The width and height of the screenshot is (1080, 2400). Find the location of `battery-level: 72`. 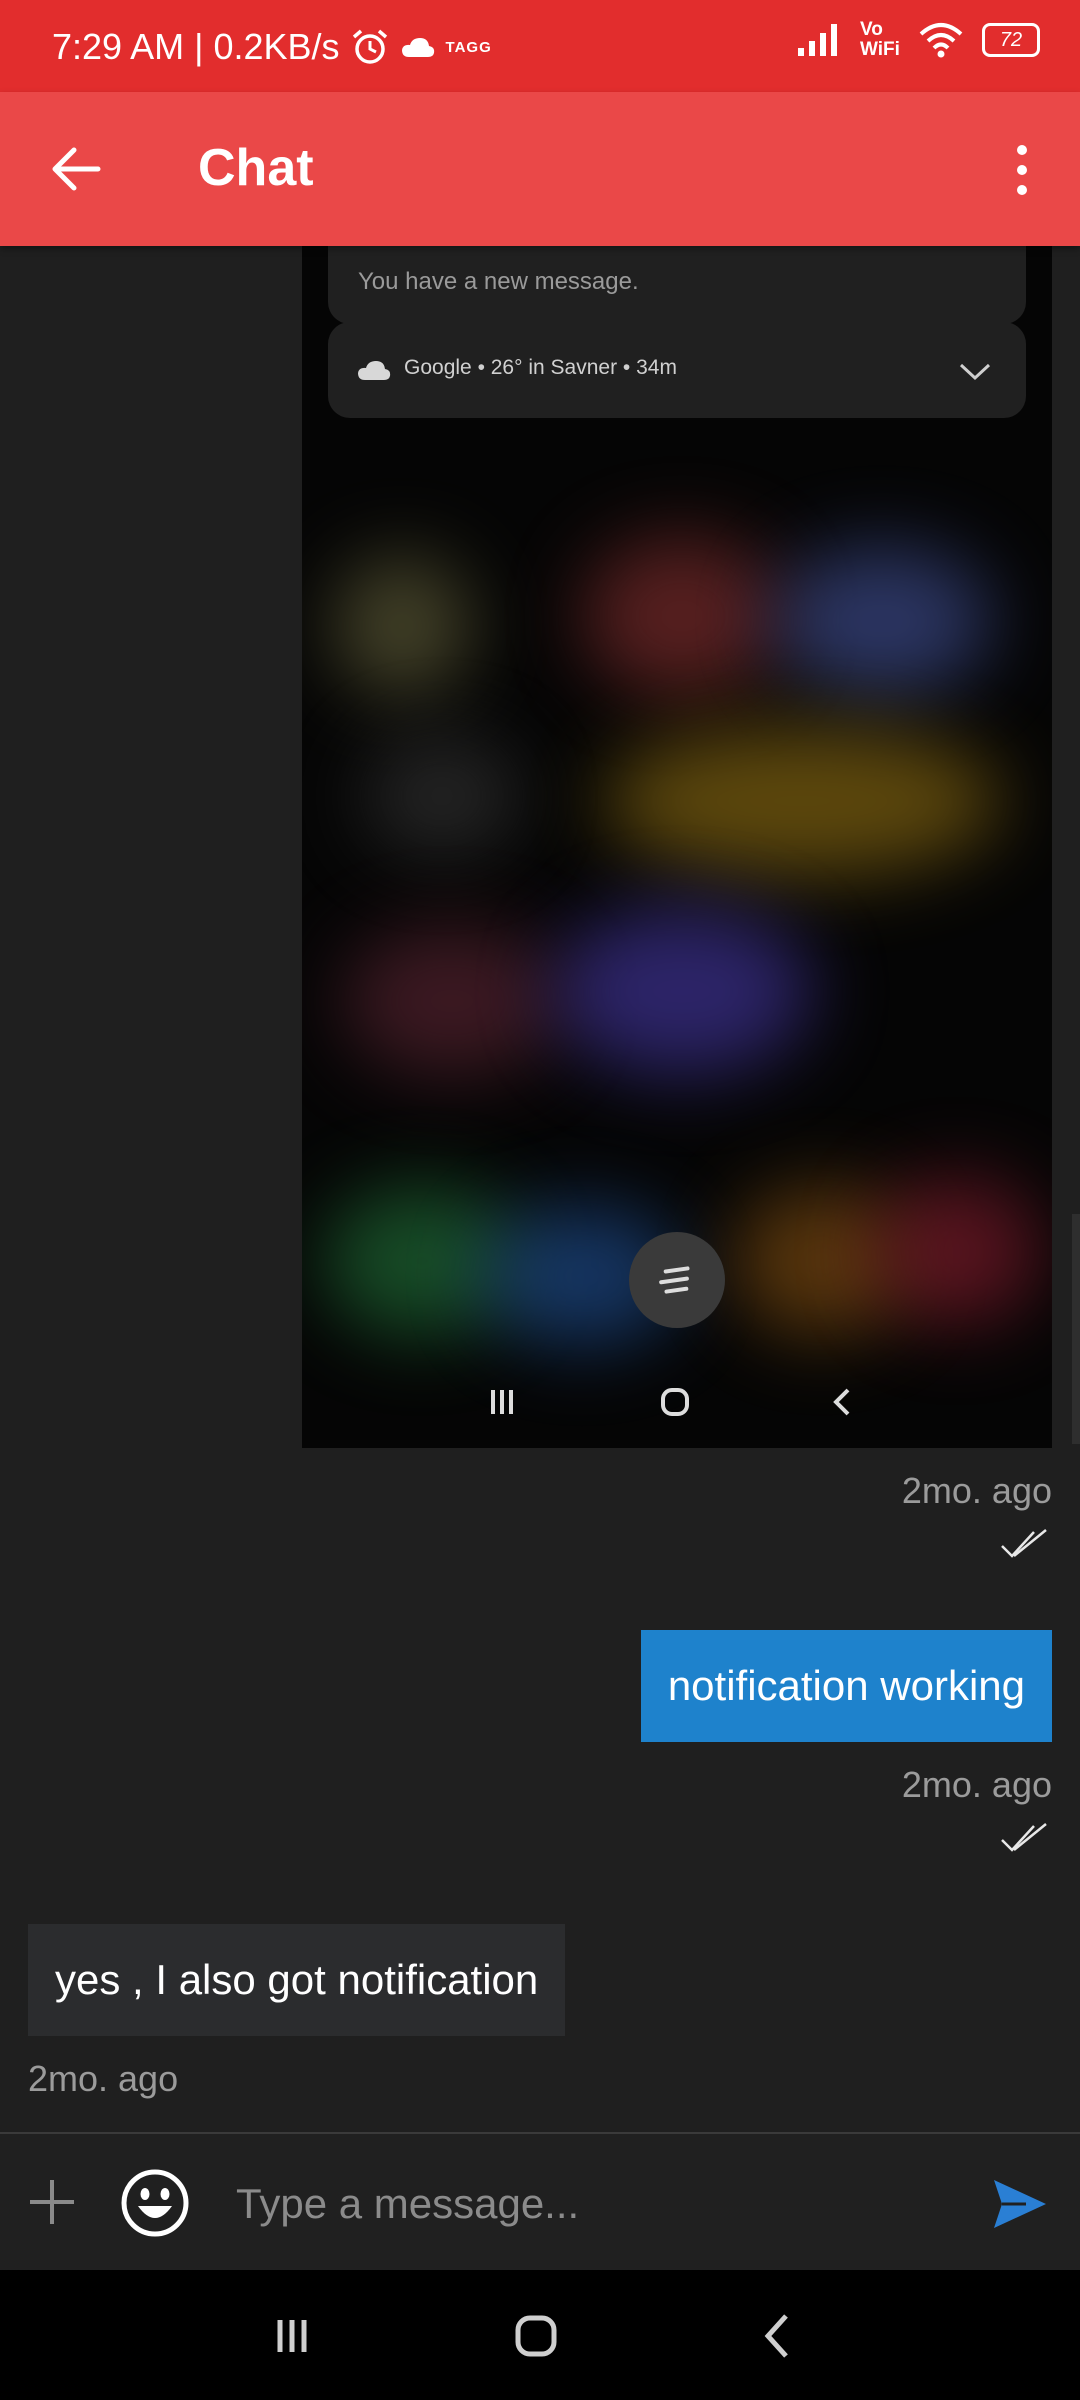

battery-level: 72 is located at coordinates (1011, 39).